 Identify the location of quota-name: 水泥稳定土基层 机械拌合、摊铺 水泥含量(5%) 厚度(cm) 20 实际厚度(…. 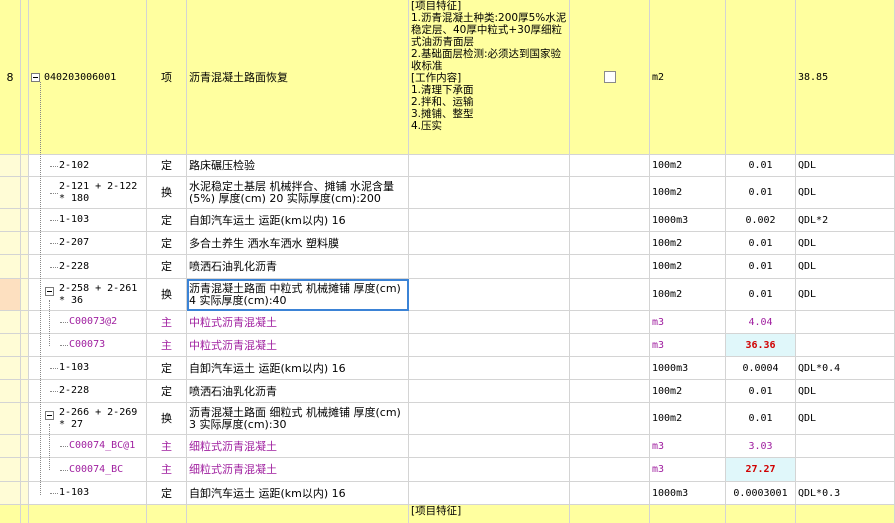
(298, 193).